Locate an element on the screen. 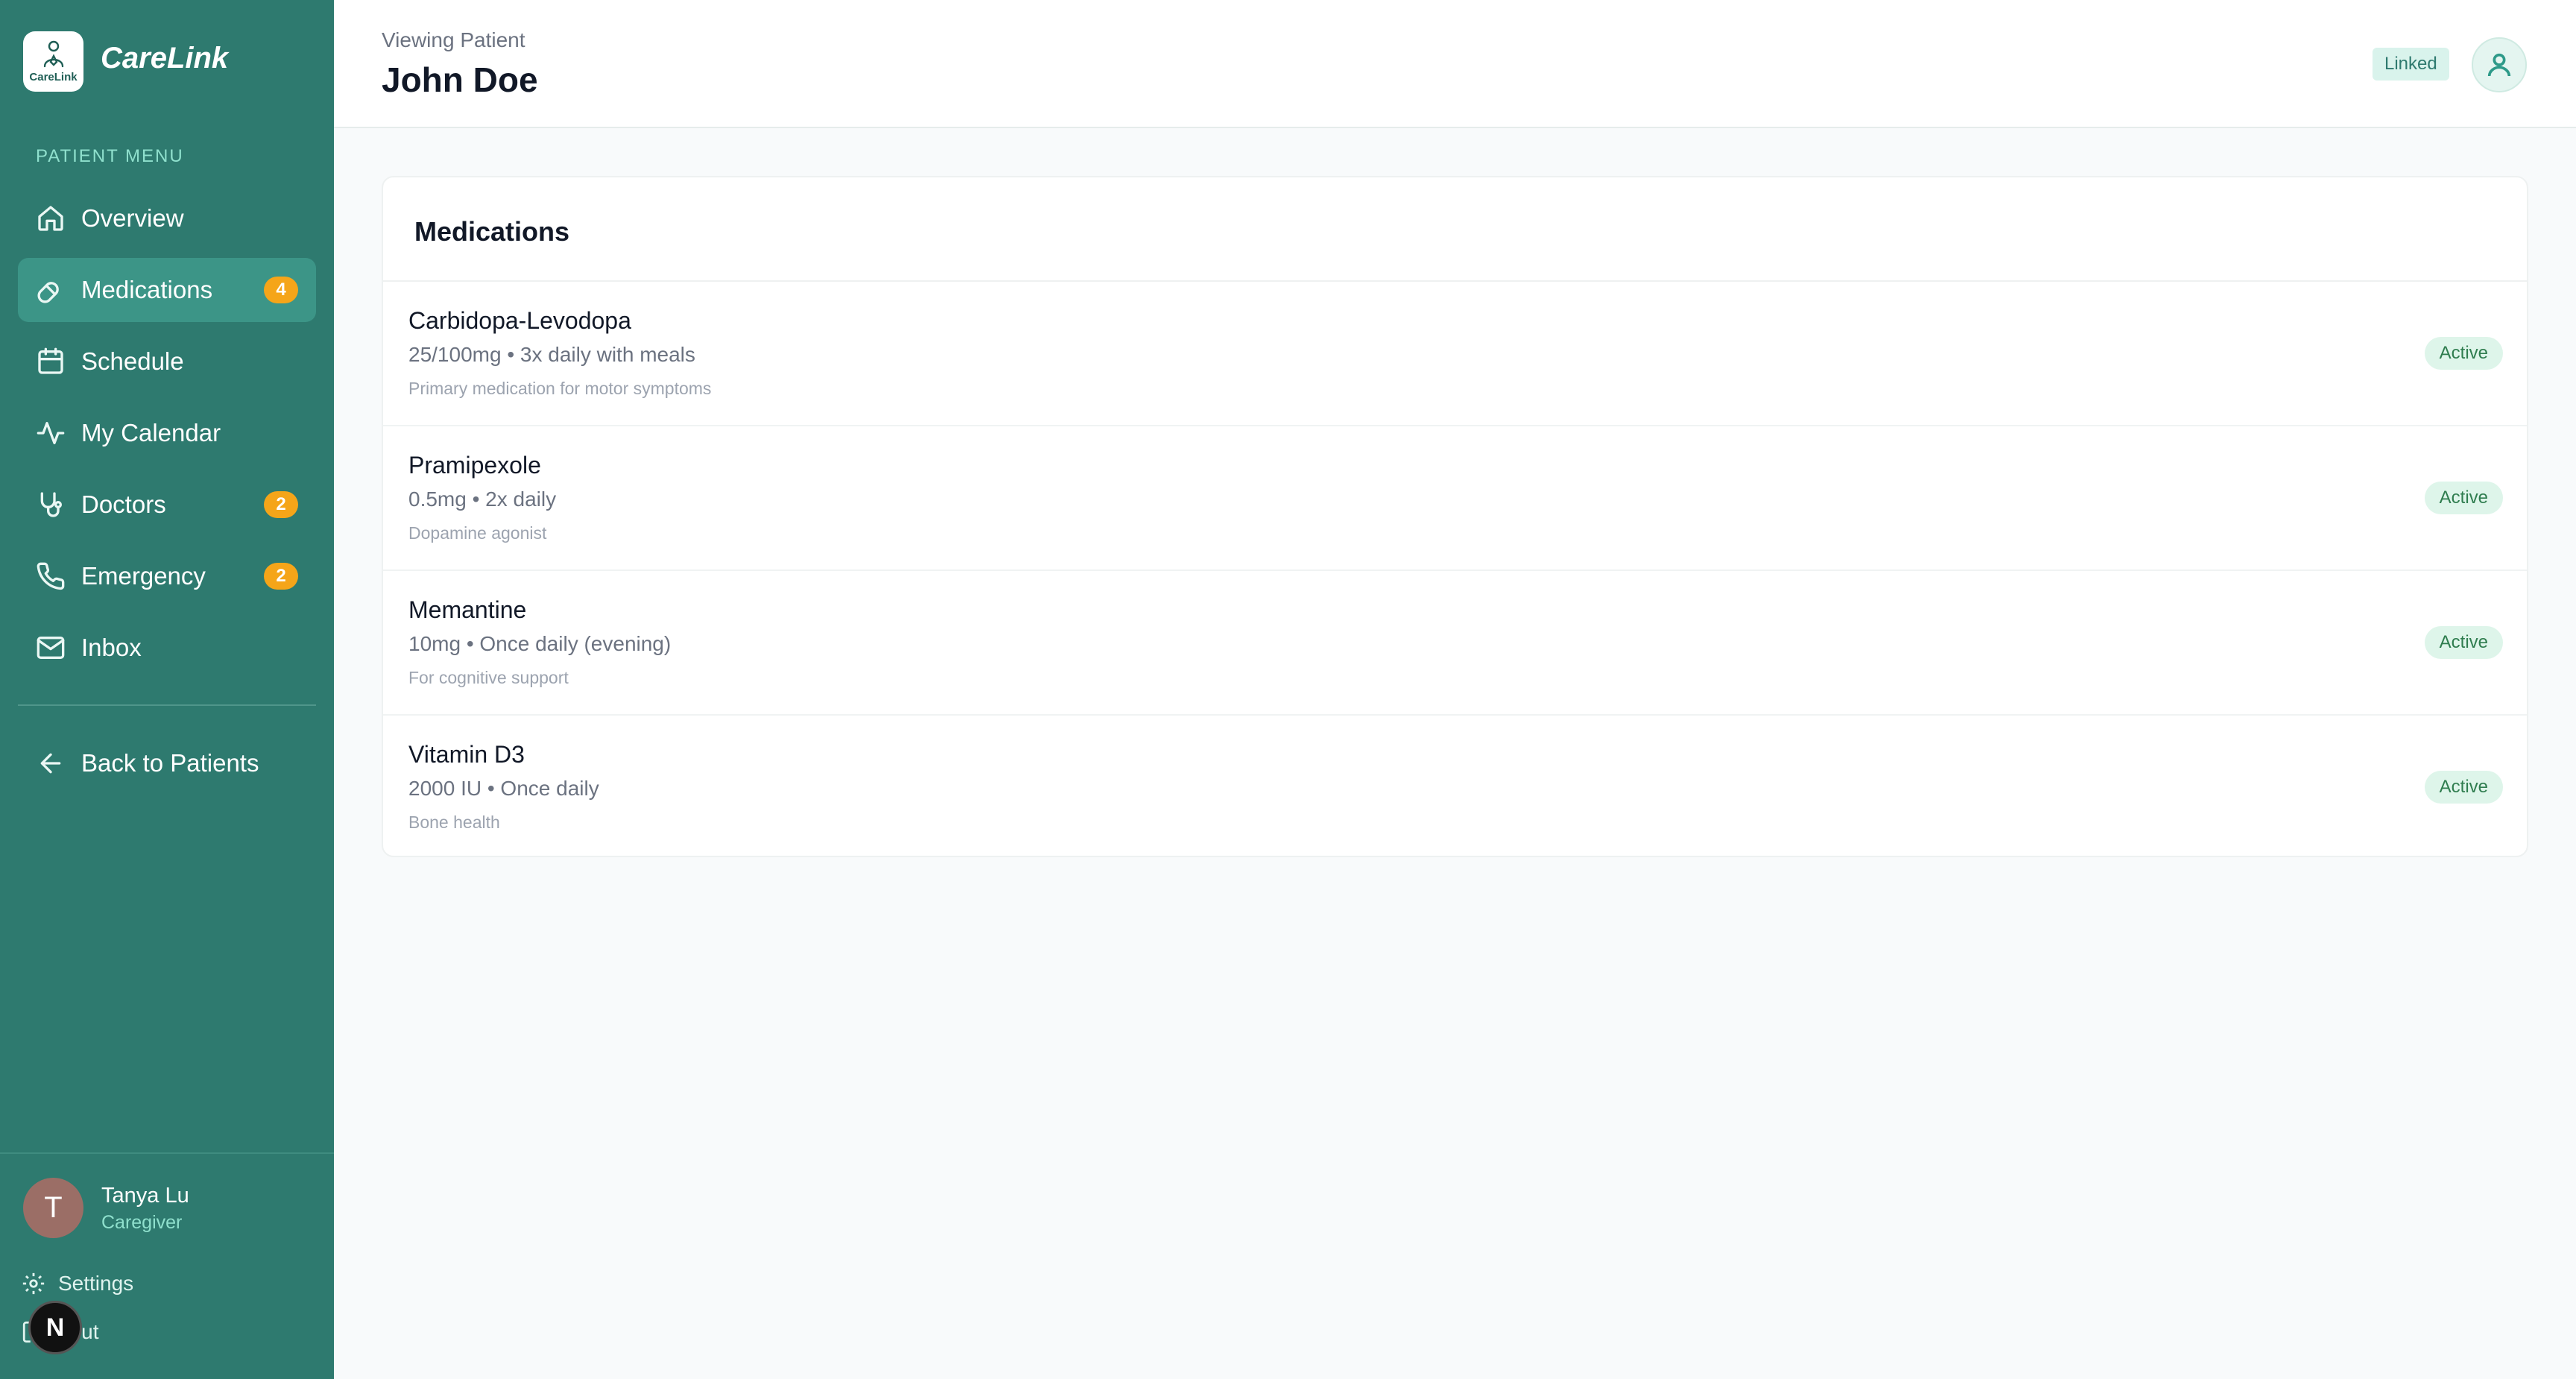  logo-text: CareLink is located at coordinates (54, 77).